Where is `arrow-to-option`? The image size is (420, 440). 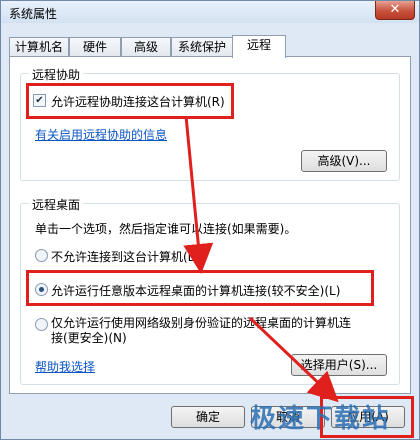 arrow-to-option is located at coordinates (198, 194).